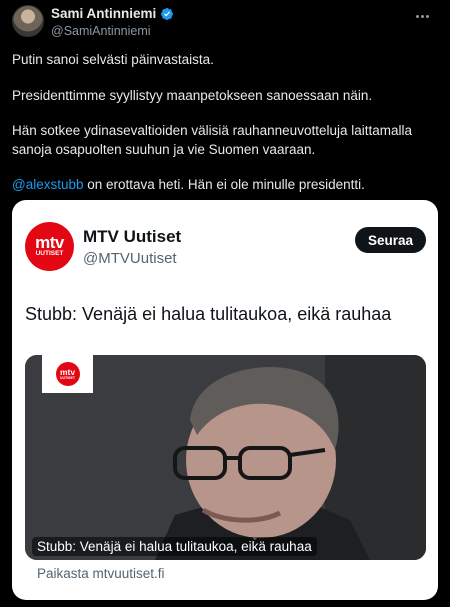 Image resolution: width=450 pixels, height=607 pixels. I want to click on mtv-uutiset-avatar: mtv UUTISET, so click(49, 246).